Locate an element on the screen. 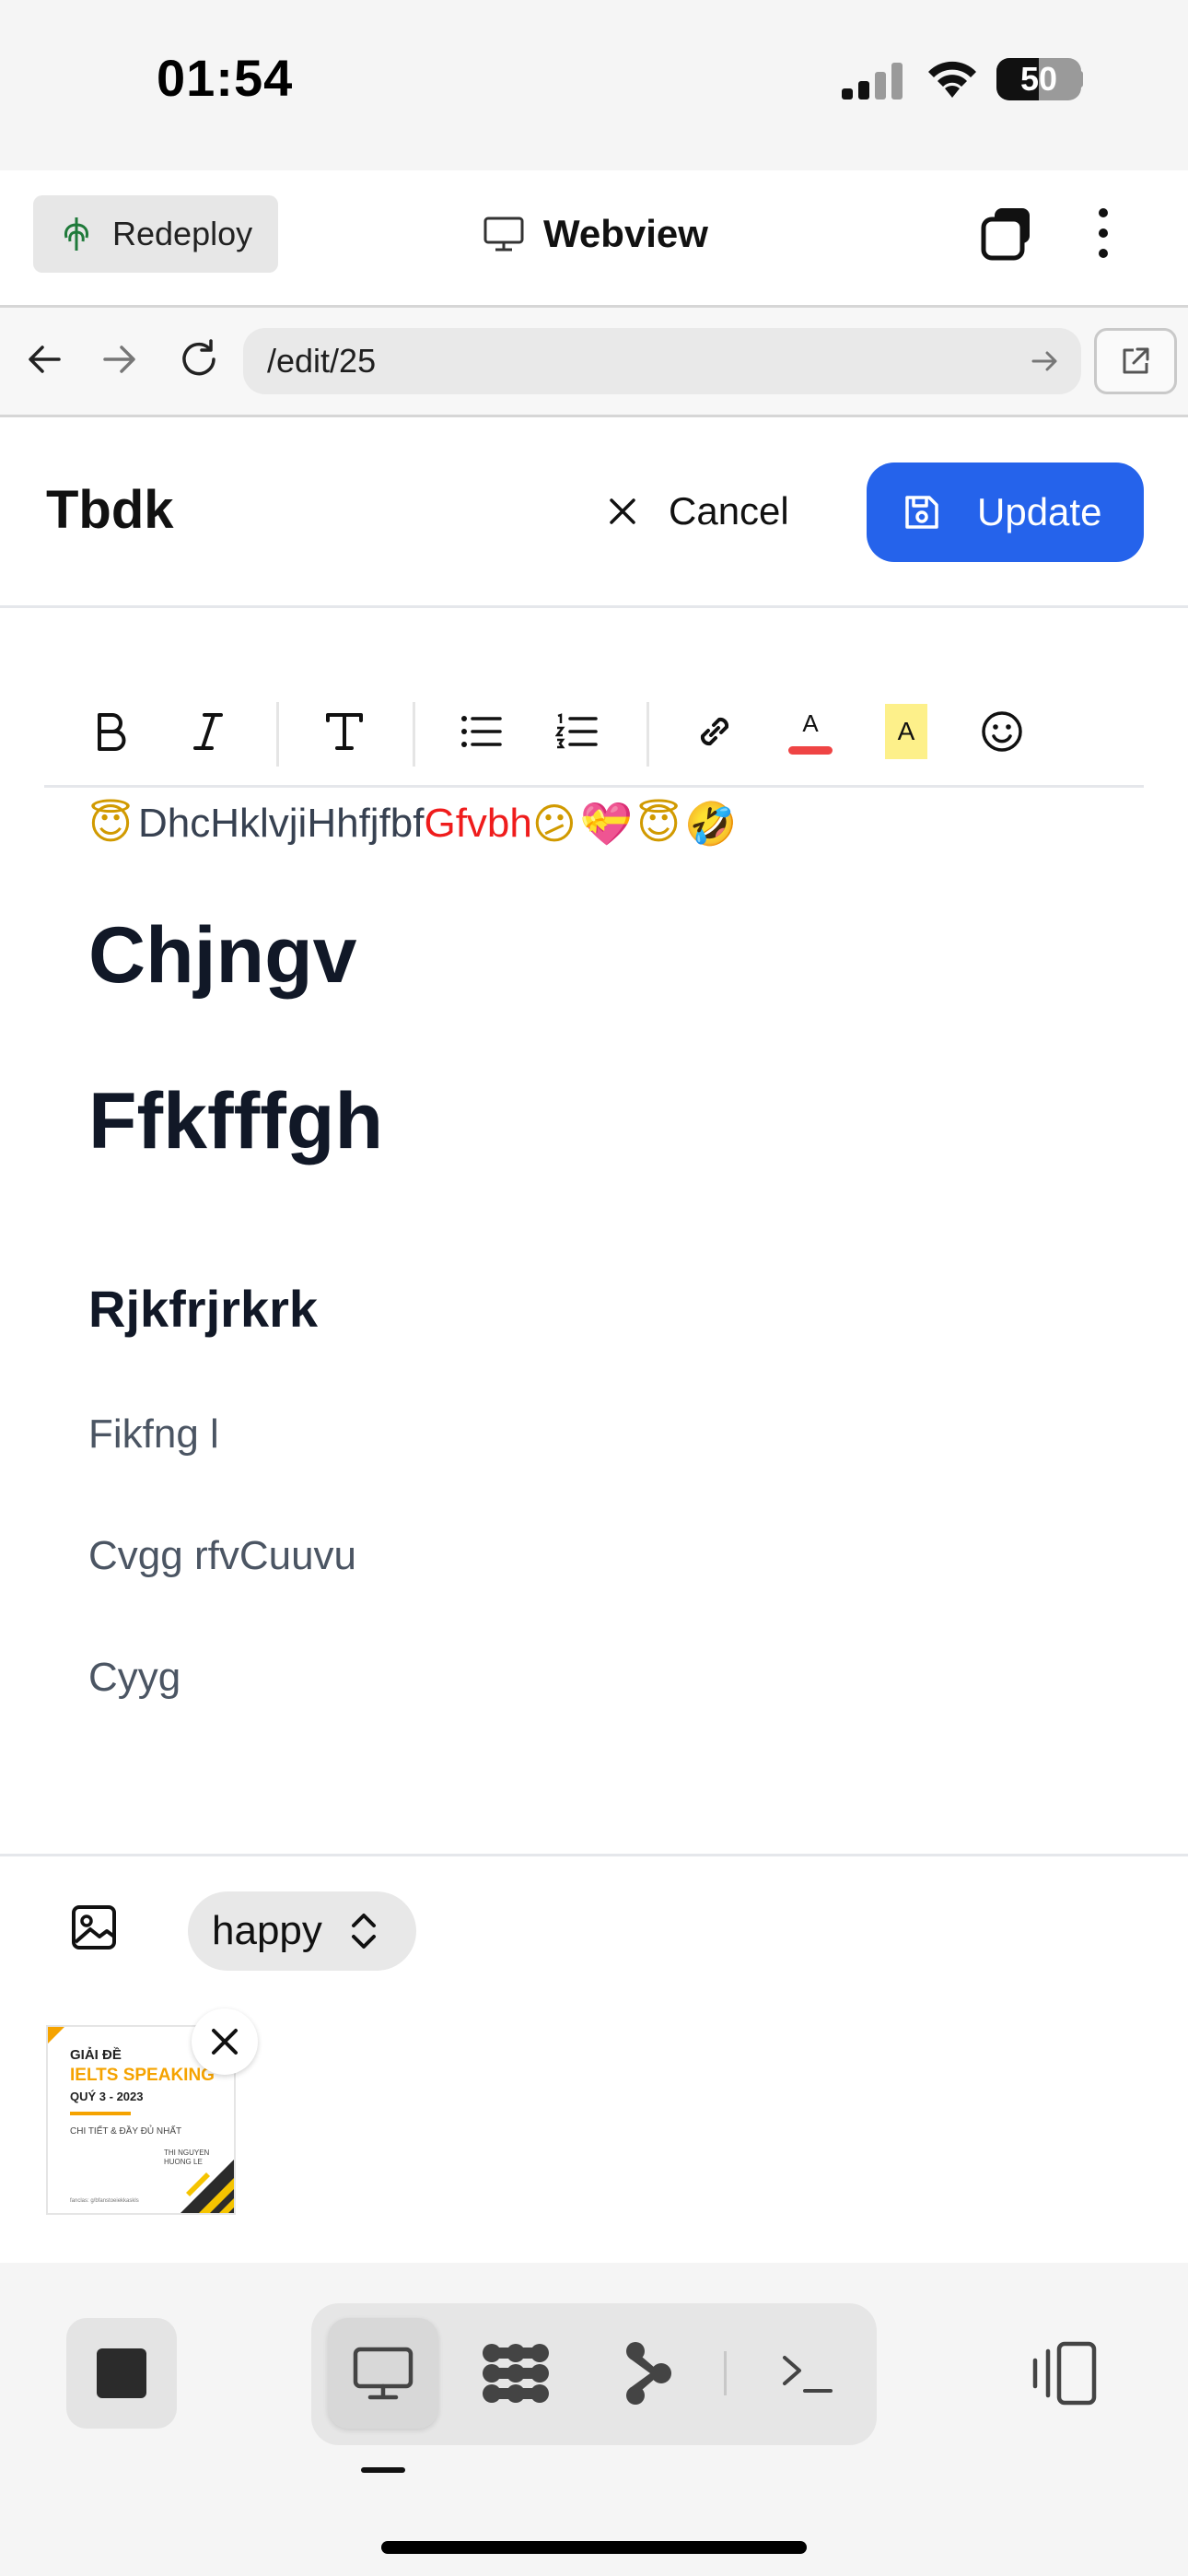 Image resolution: width=1188 pixels, height=2576 pixels. highlight-letter: A is located at coordinates (906, 731).